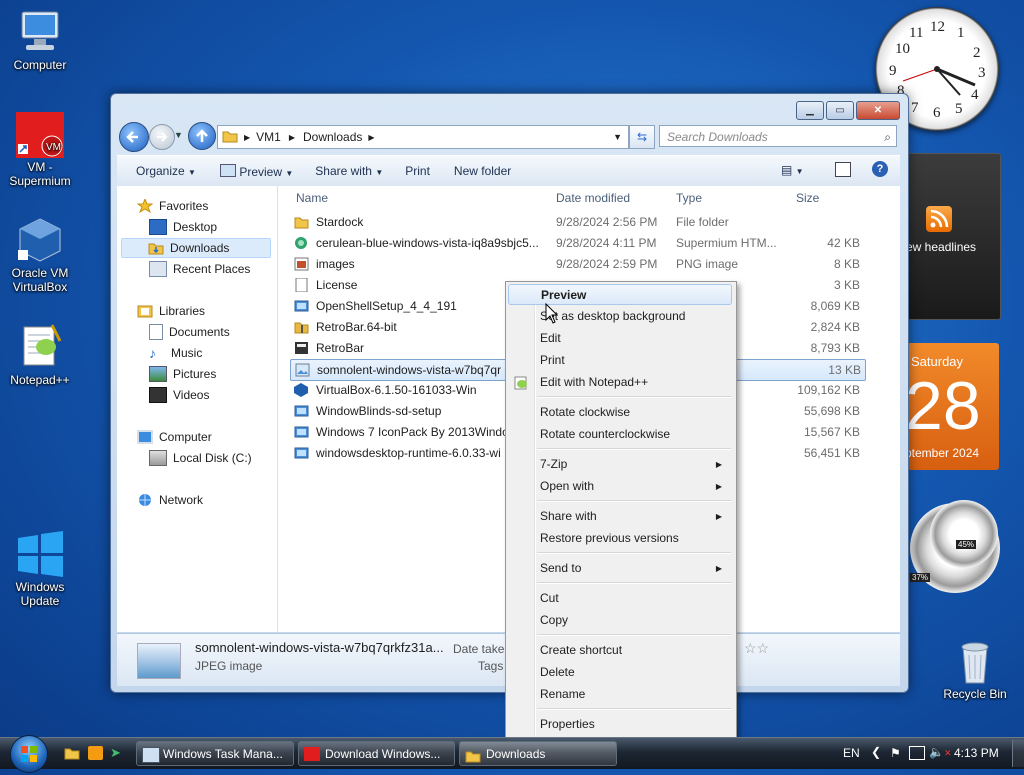 This screenshot has height=775, width=1024. I want to click on menu-item-delete: Delete, so click(620, 672).